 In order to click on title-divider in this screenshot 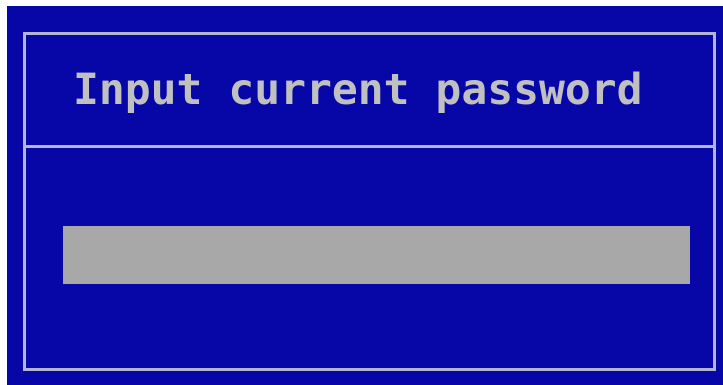, I will do `click(369, 146)`.